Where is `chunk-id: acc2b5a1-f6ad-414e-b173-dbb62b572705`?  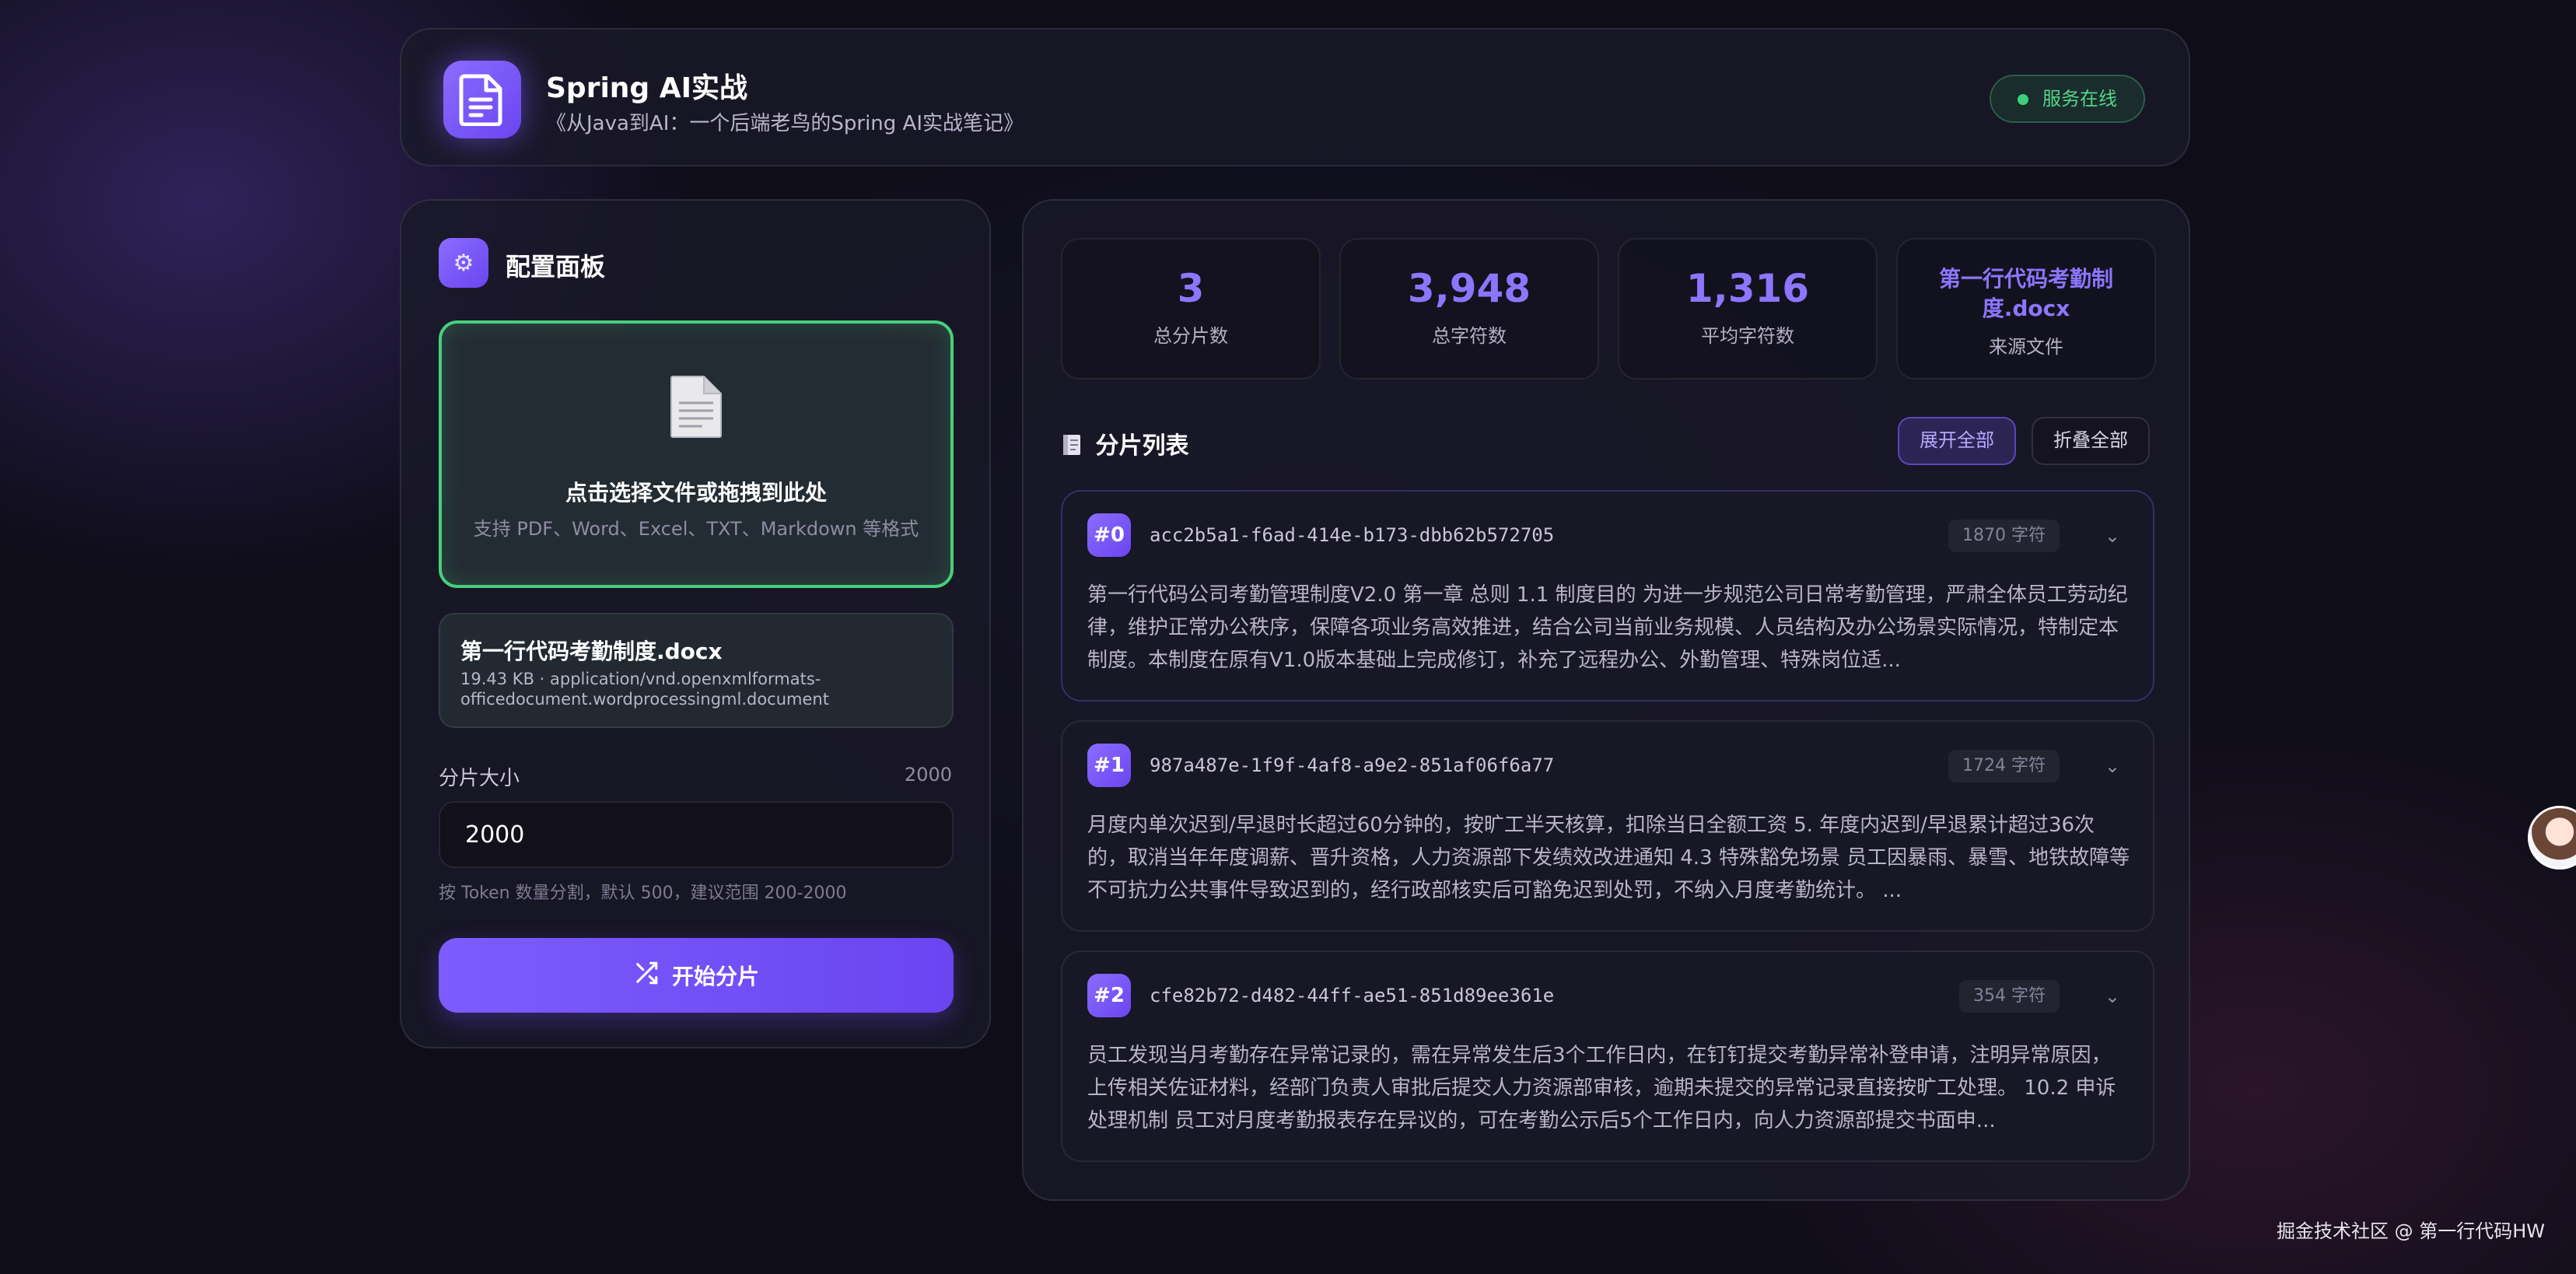
chunk-id: acc2b5a1-f6ad-414e-b173-dbb62b572705 is located at coordinates (1353, 535).